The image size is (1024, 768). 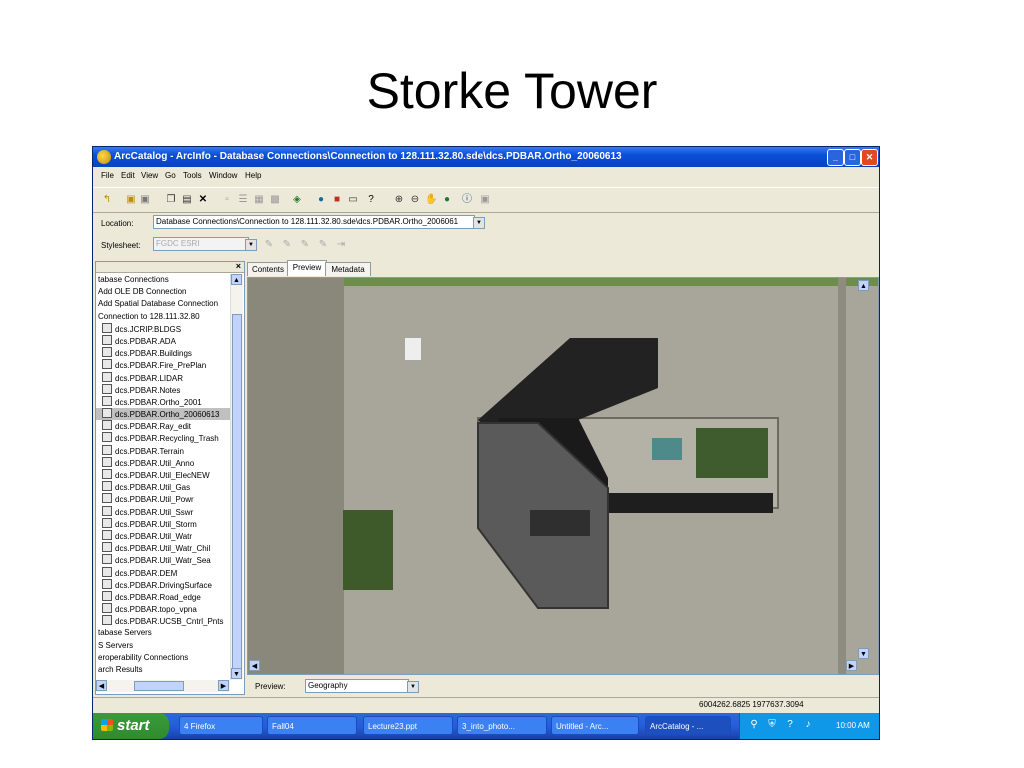 I want to click on tree-item: dcs.PDBAR.Util_Storm, so click(x=163, y=523).